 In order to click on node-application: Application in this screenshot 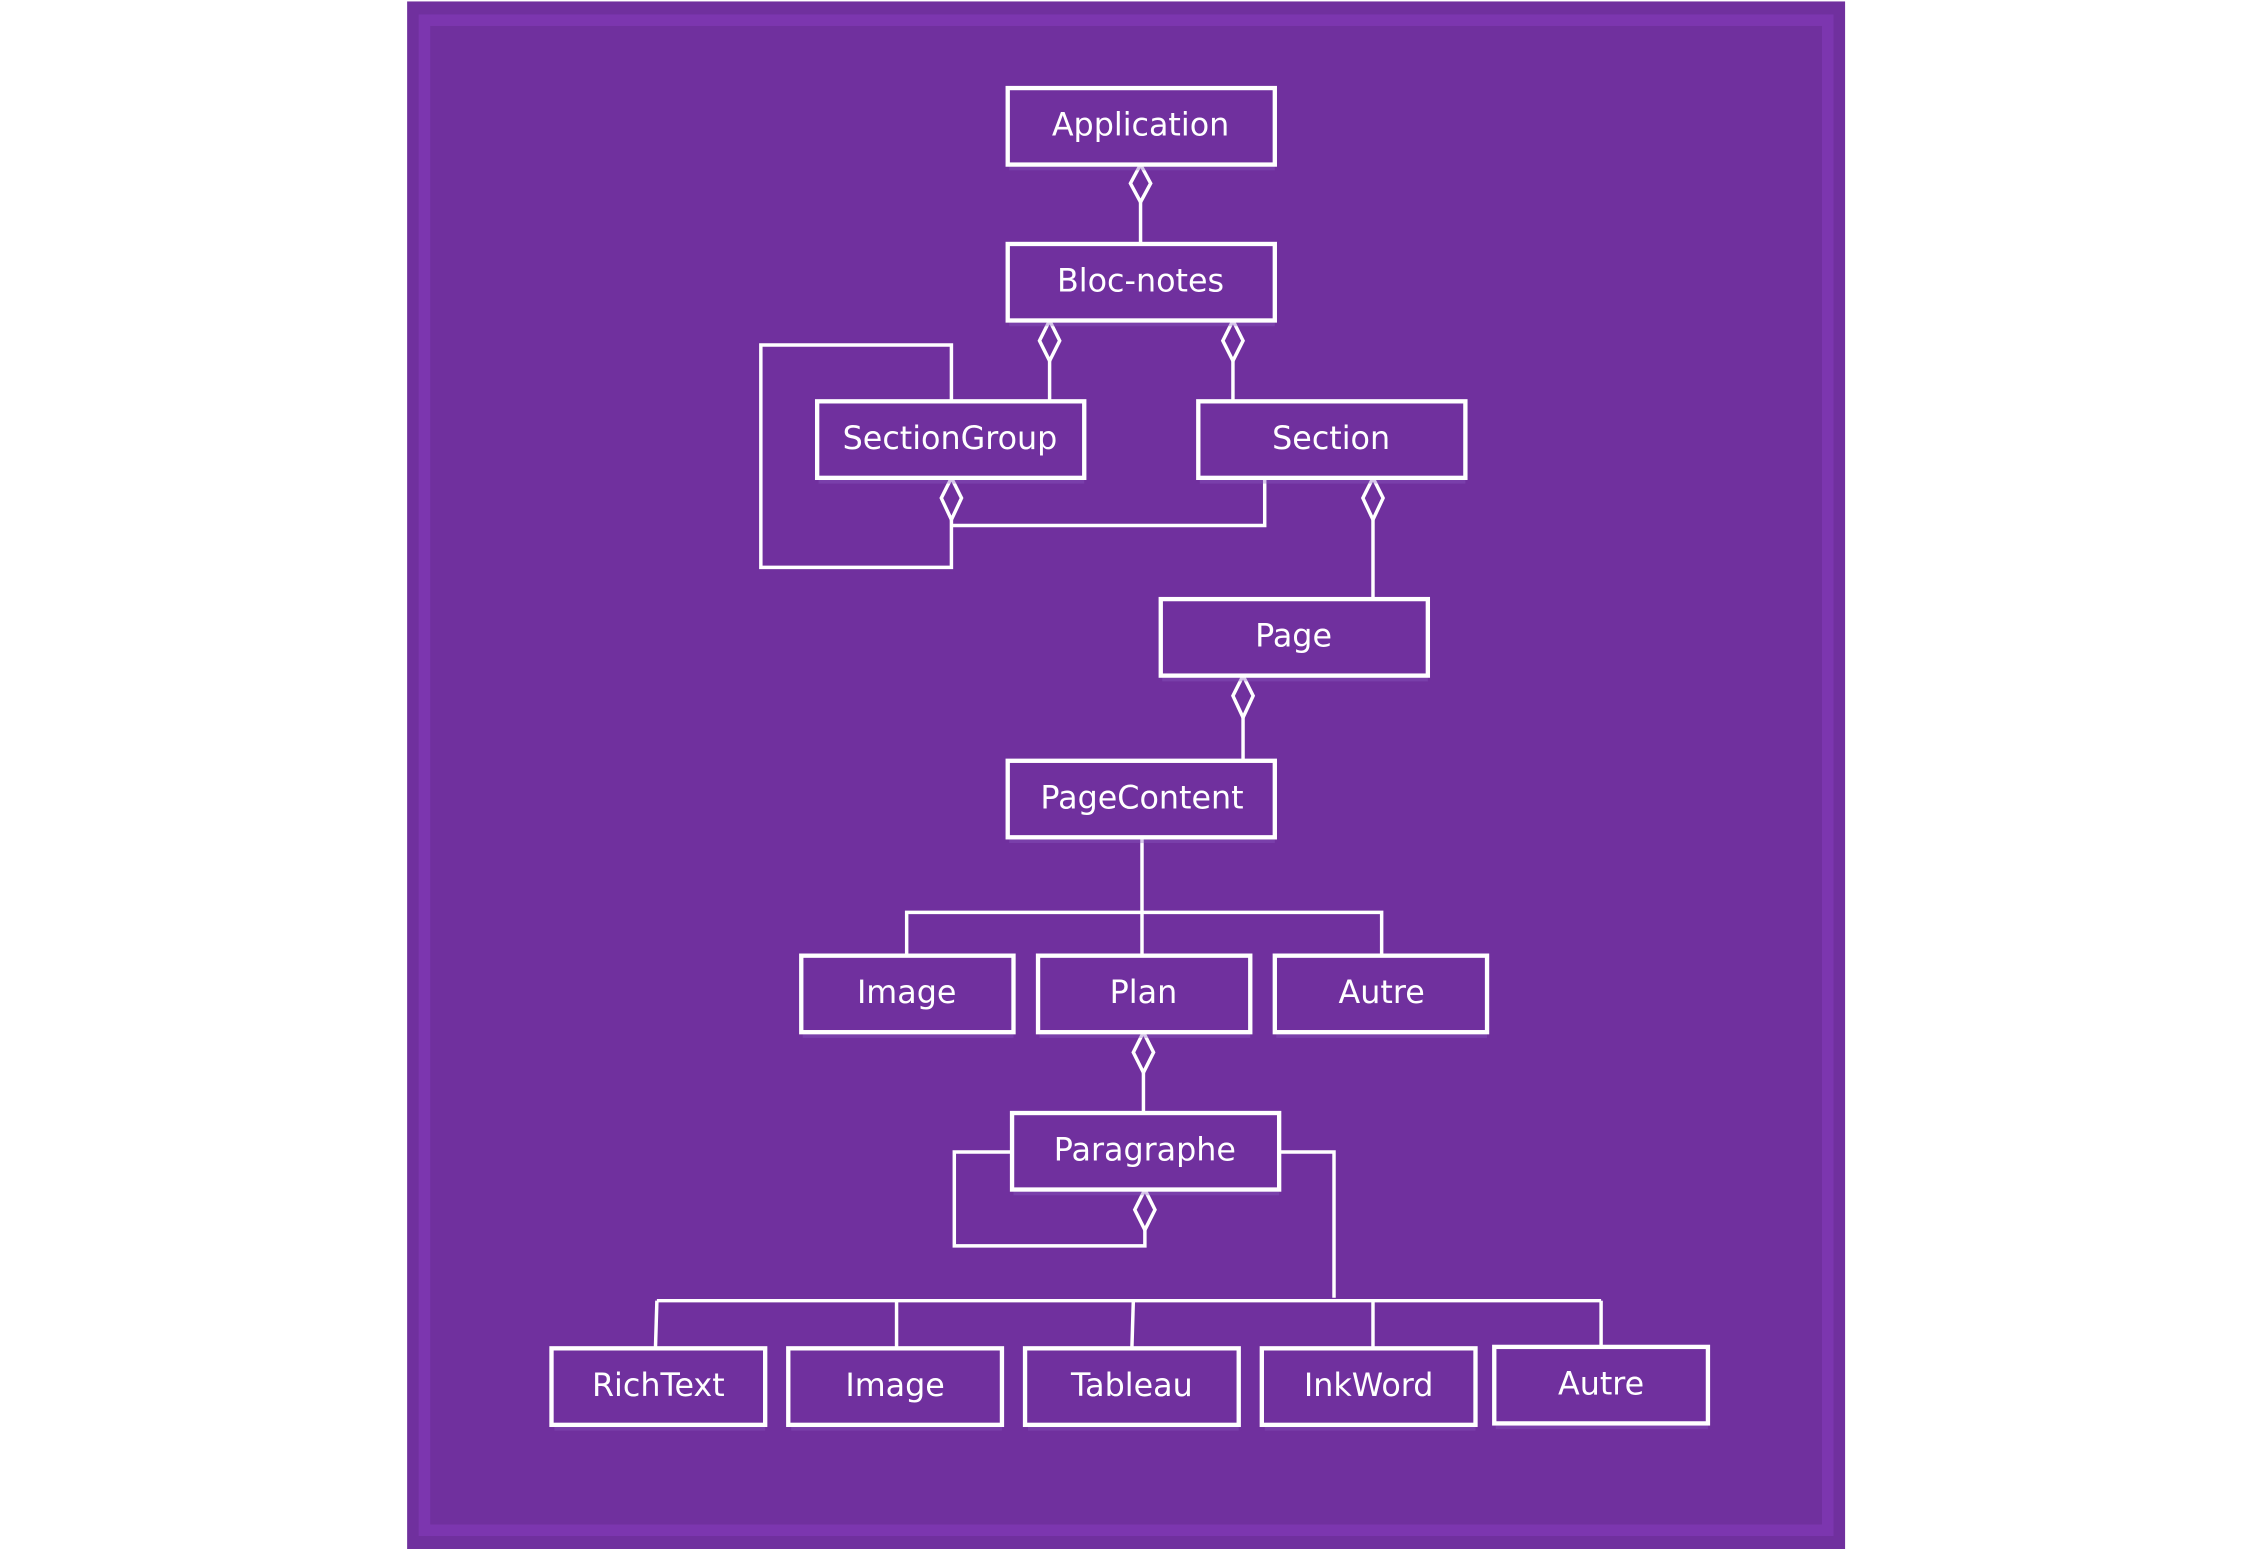, I will do `click(1141, 128)`.